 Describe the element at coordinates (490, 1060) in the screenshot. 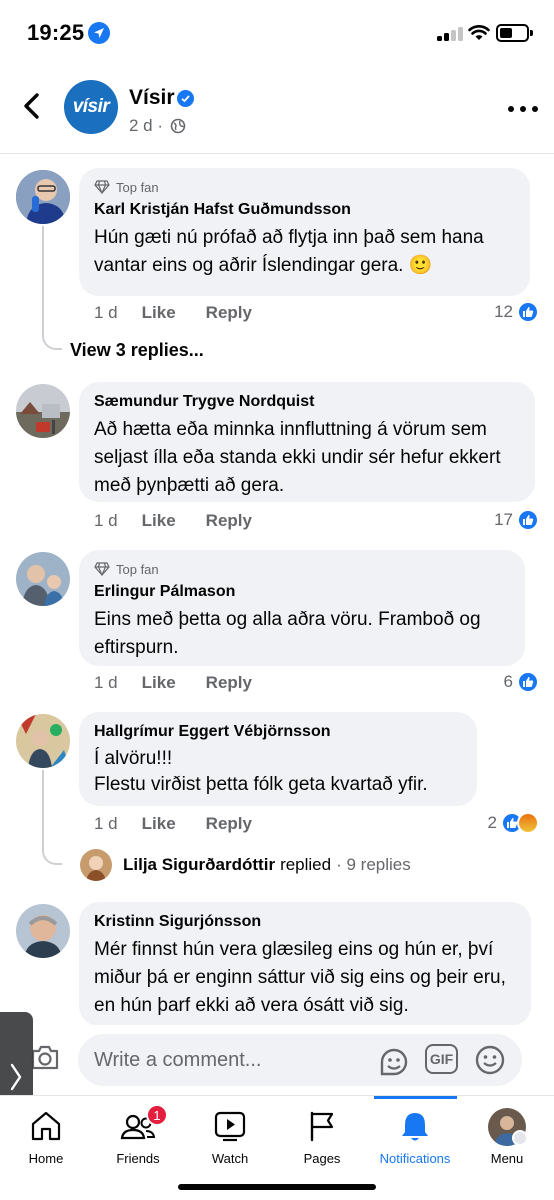

I see `emoji-icon` at that location.